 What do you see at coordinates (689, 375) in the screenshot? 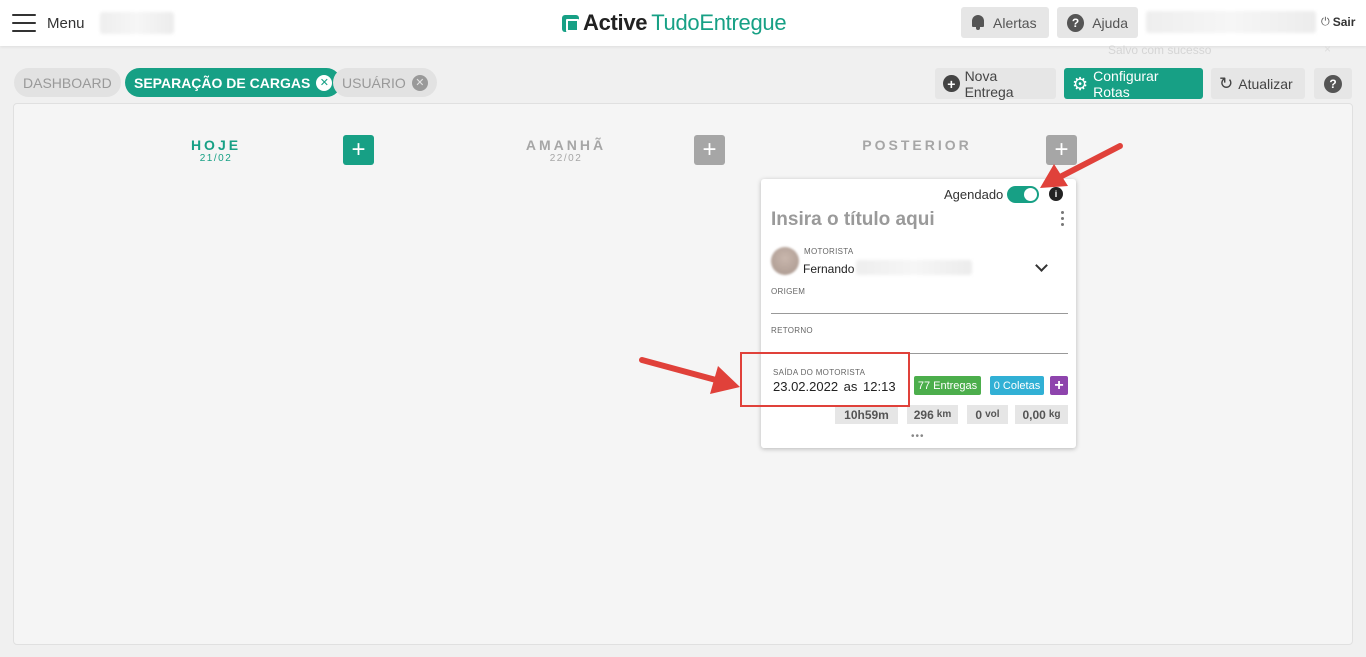
I see `annotation-arrow-departure` at bounding box center [689, 375].